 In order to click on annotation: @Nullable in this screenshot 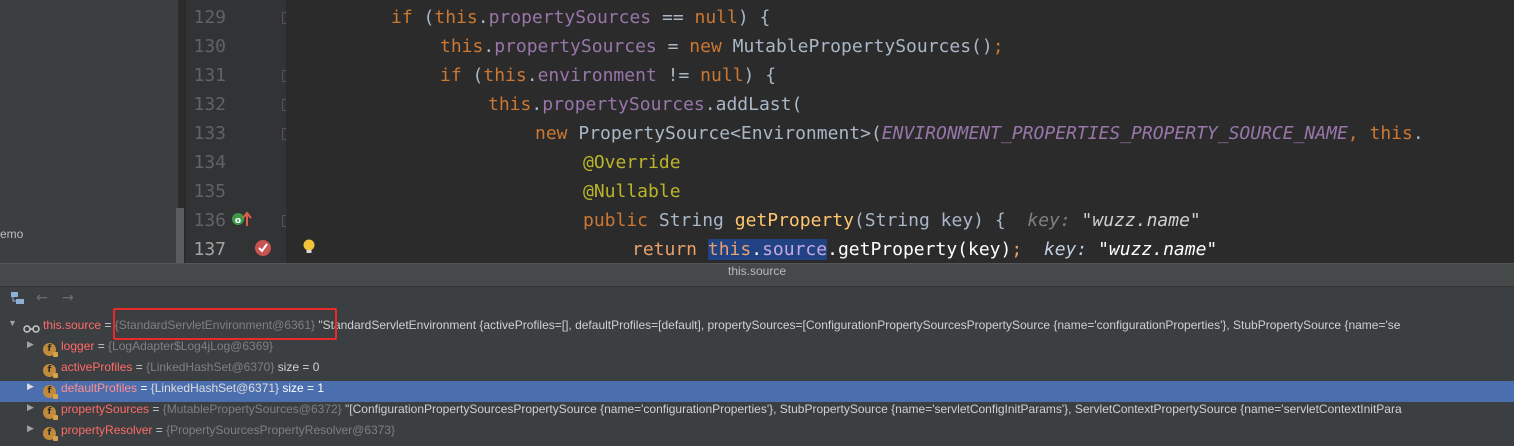, I will do `click(632, 191)`.